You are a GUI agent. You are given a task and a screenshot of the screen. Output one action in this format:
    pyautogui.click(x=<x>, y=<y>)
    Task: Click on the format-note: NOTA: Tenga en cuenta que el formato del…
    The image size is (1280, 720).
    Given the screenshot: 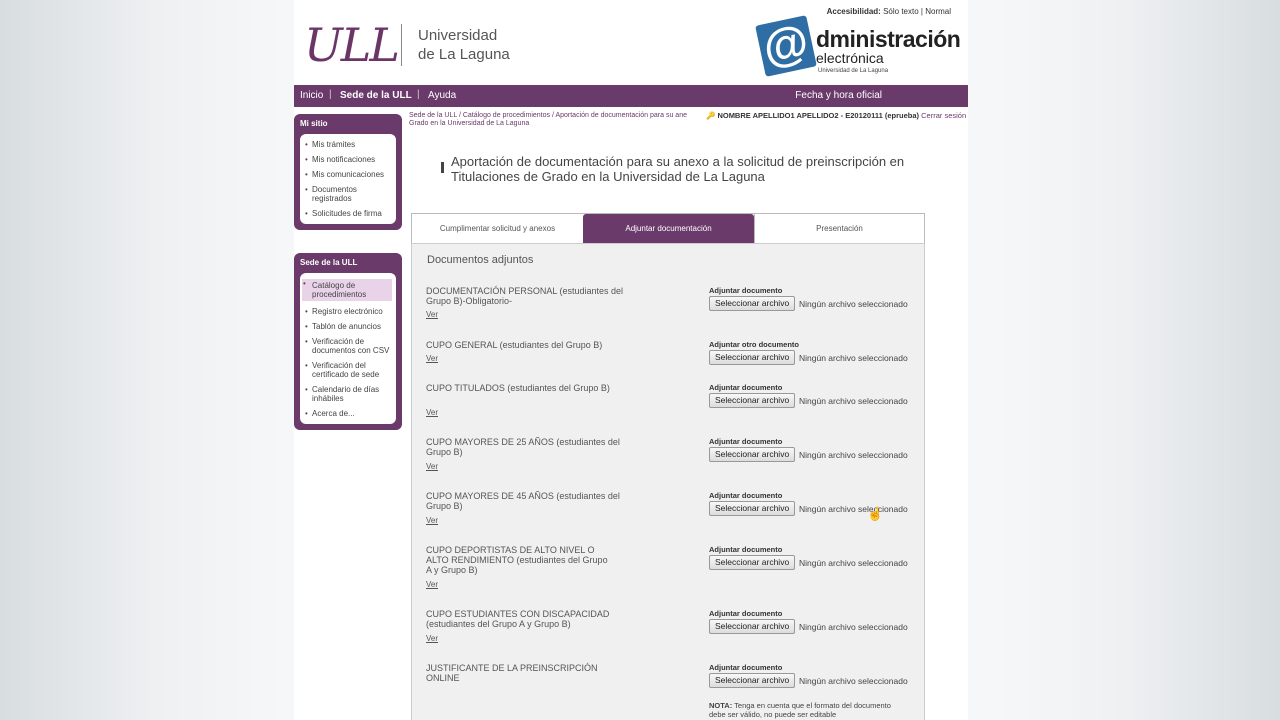 What is the action you would take?
    pyautogui.click(x=809, y=710)
    